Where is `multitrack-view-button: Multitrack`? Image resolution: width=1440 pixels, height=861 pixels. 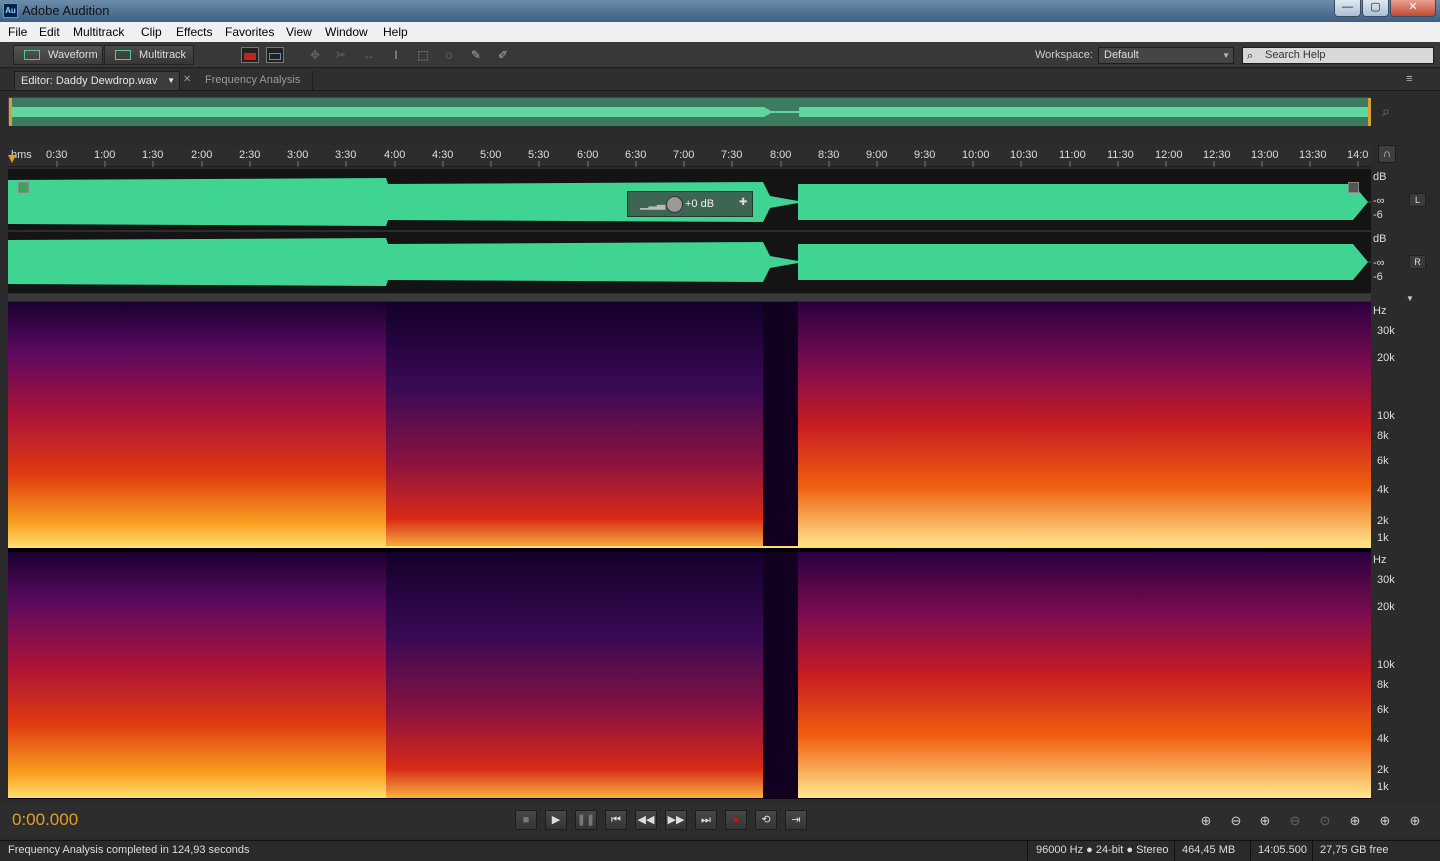 multitrack-view-button: Multitrack is located at coordinates (149, 55).